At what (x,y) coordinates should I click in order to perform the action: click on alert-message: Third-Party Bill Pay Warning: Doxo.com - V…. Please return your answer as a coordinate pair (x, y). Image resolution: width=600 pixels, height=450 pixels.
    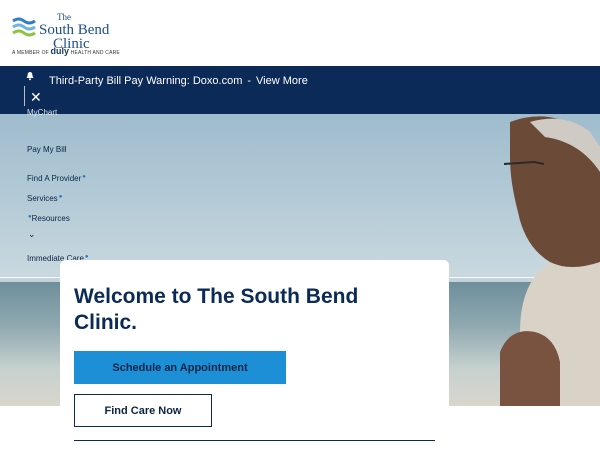
    Looking at the image, I should click on (178, 81).